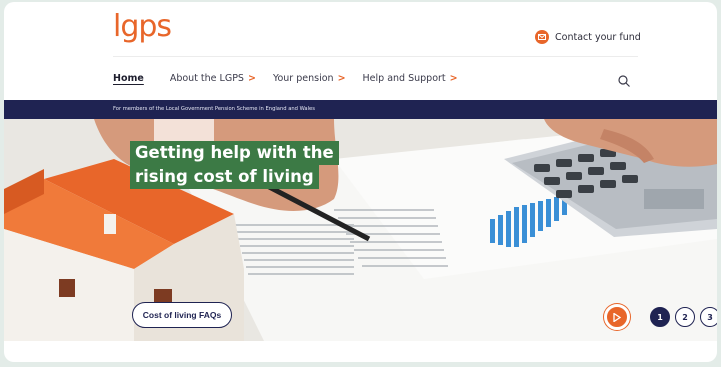 The width and height of the screenshot is (721, 367). I want to click on nav-label: Help and Support, so click(404, 78).